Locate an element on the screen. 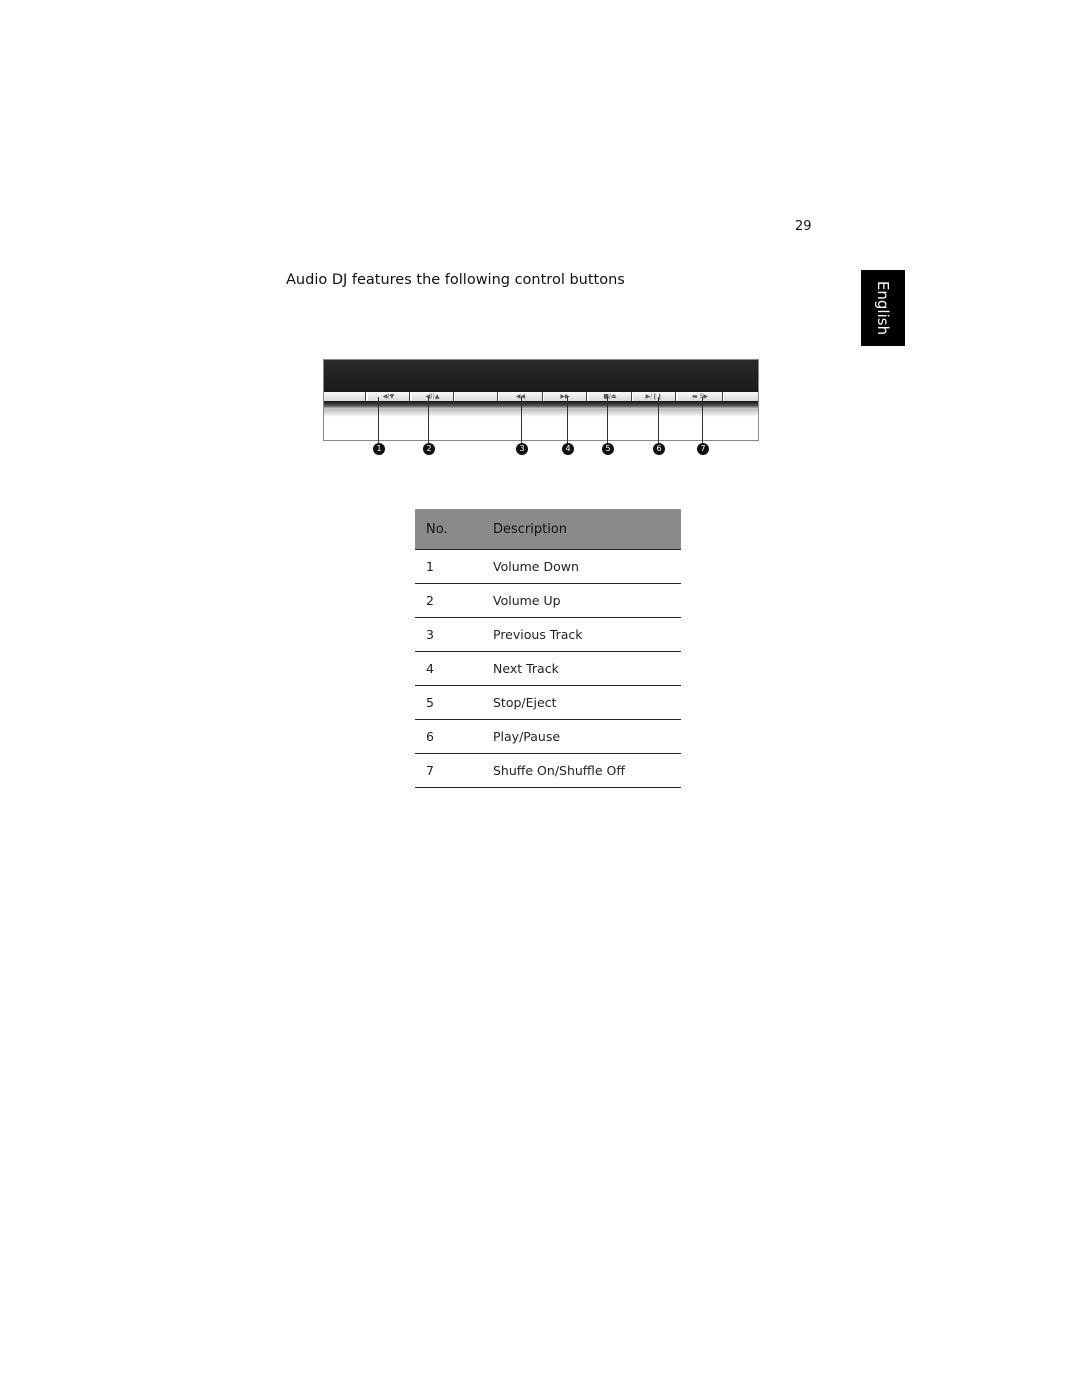 The image size is (1080, 1397). description-cell: Volume Up is located at coordinates (586, 600).